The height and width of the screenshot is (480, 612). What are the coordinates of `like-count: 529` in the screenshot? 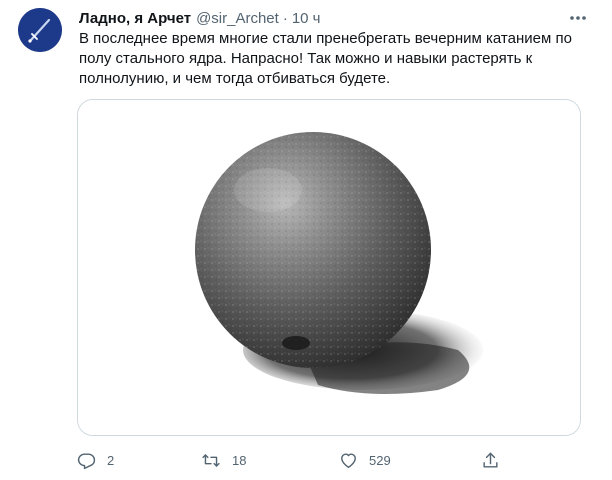 It's located at (380, 460).